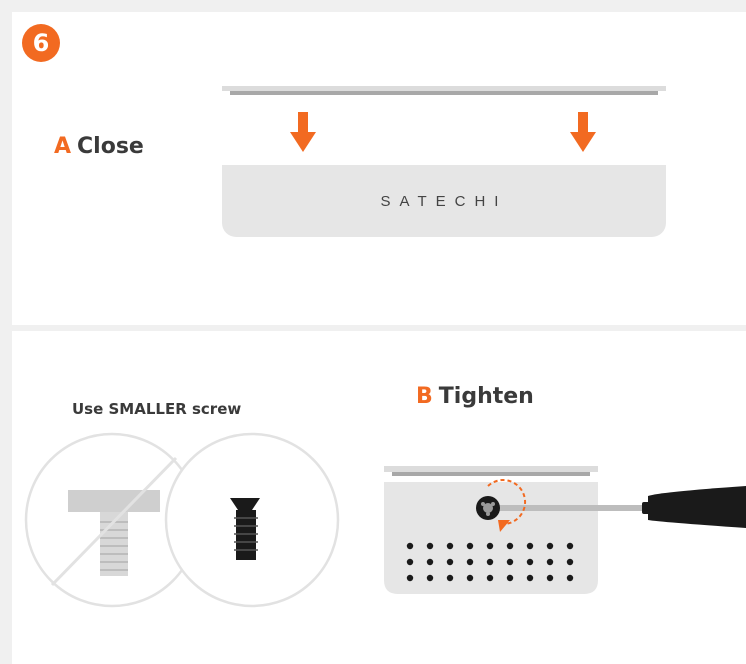  I want to click on tighten-diagram, so click(565, 530).